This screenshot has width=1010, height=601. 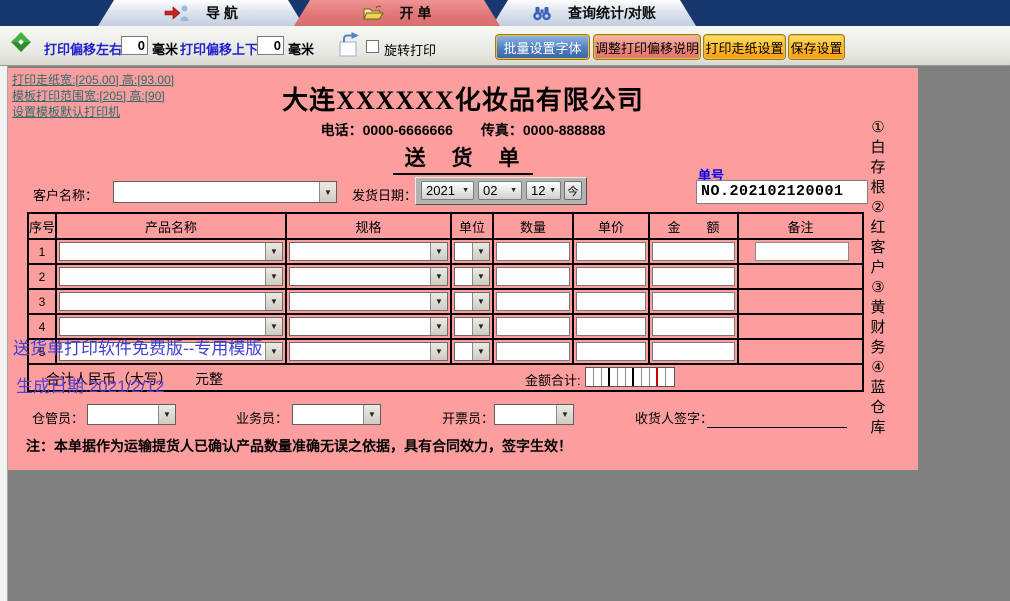 What do you see at coordinates (594, 13) in the screenshot?
I see `tab-query-stats: 查询统计/对账` at bounding box center [594, 13].